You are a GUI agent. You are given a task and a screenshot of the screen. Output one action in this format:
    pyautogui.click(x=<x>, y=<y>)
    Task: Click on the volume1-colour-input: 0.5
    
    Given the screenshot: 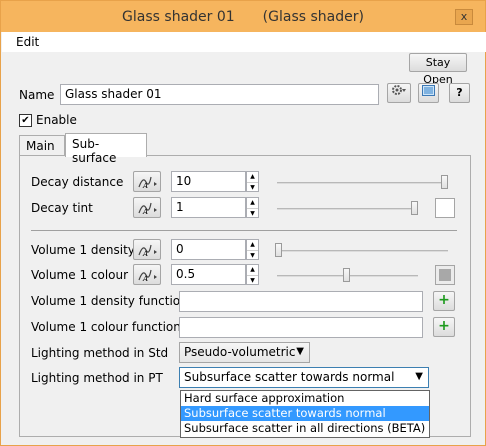 What is the action you would take?
    pyautogui.click(x=208, y=274)
    